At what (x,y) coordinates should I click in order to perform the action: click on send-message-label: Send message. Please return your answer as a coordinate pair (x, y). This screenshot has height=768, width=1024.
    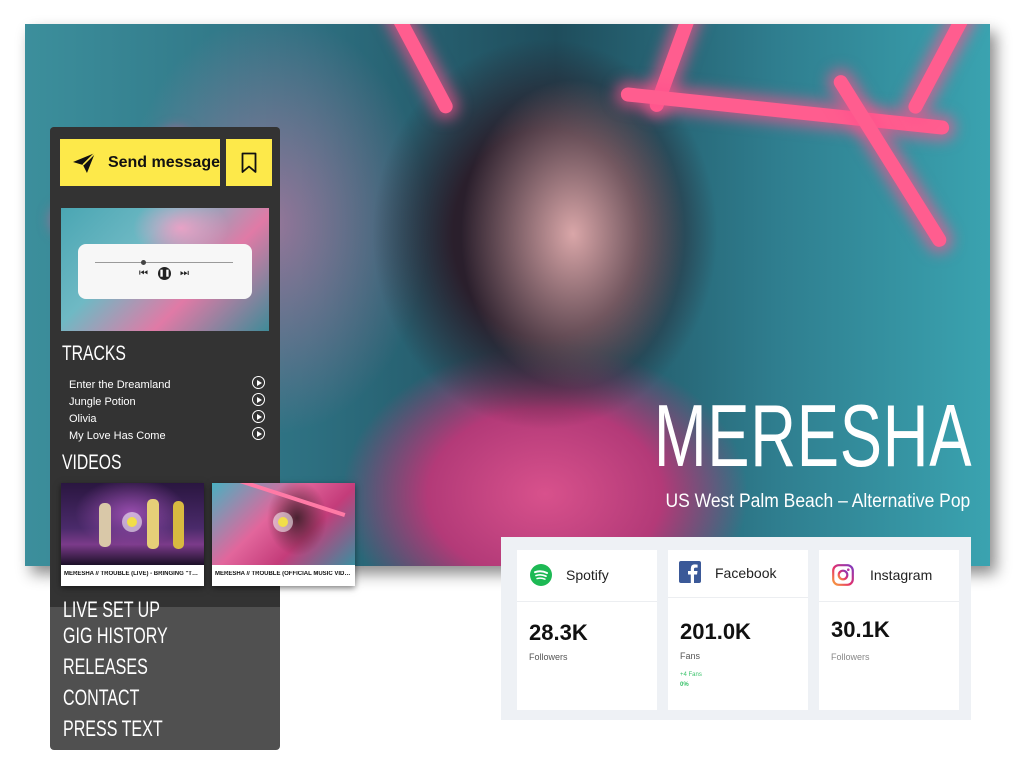
    Looking at the image, I should click on (163, 162).